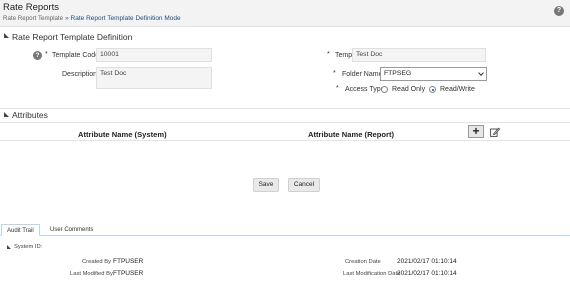 The width and height of the screenshot is (570, 282). I want to click on folder-name-label: Folder Name, so click(362, 74).